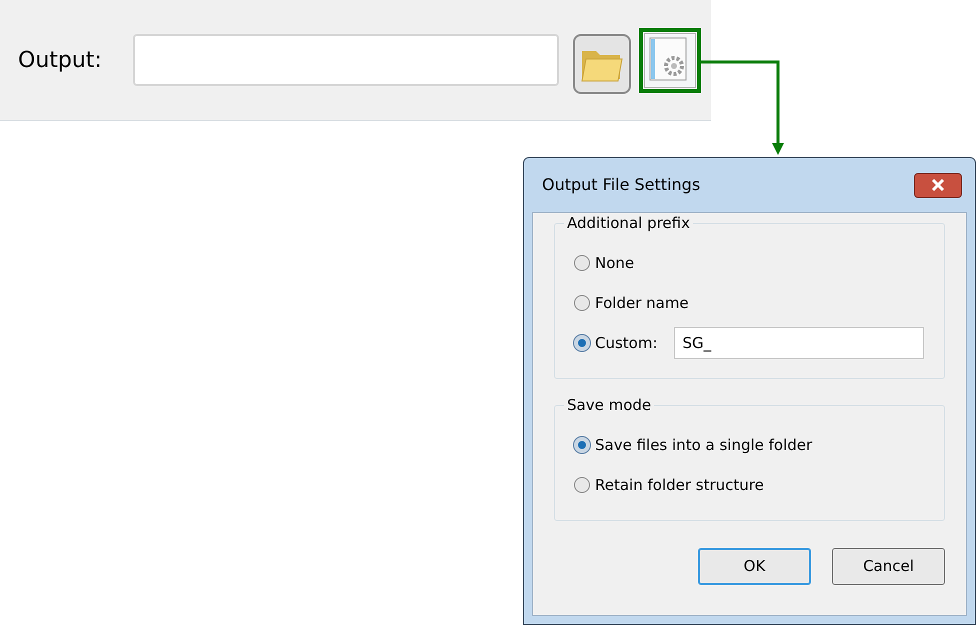 The width and height of the screenshot is (978, 626). What do you see at coordinates (679, 485) in the screenshot?
I see `radio-label: Retain folder structure` at bounding box center [679, 485].